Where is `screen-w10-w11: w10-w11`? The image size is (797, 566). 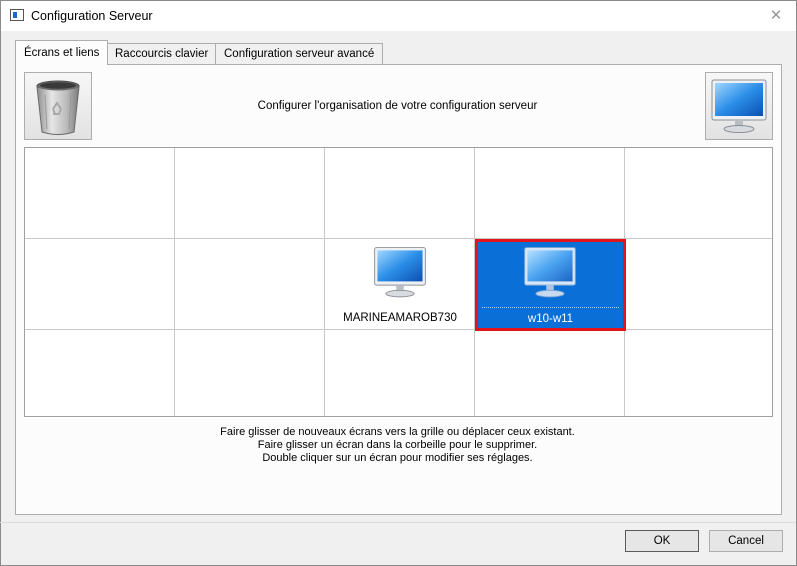
screen-w10-w11: w10-w11 is located at coordinates (550, 285).